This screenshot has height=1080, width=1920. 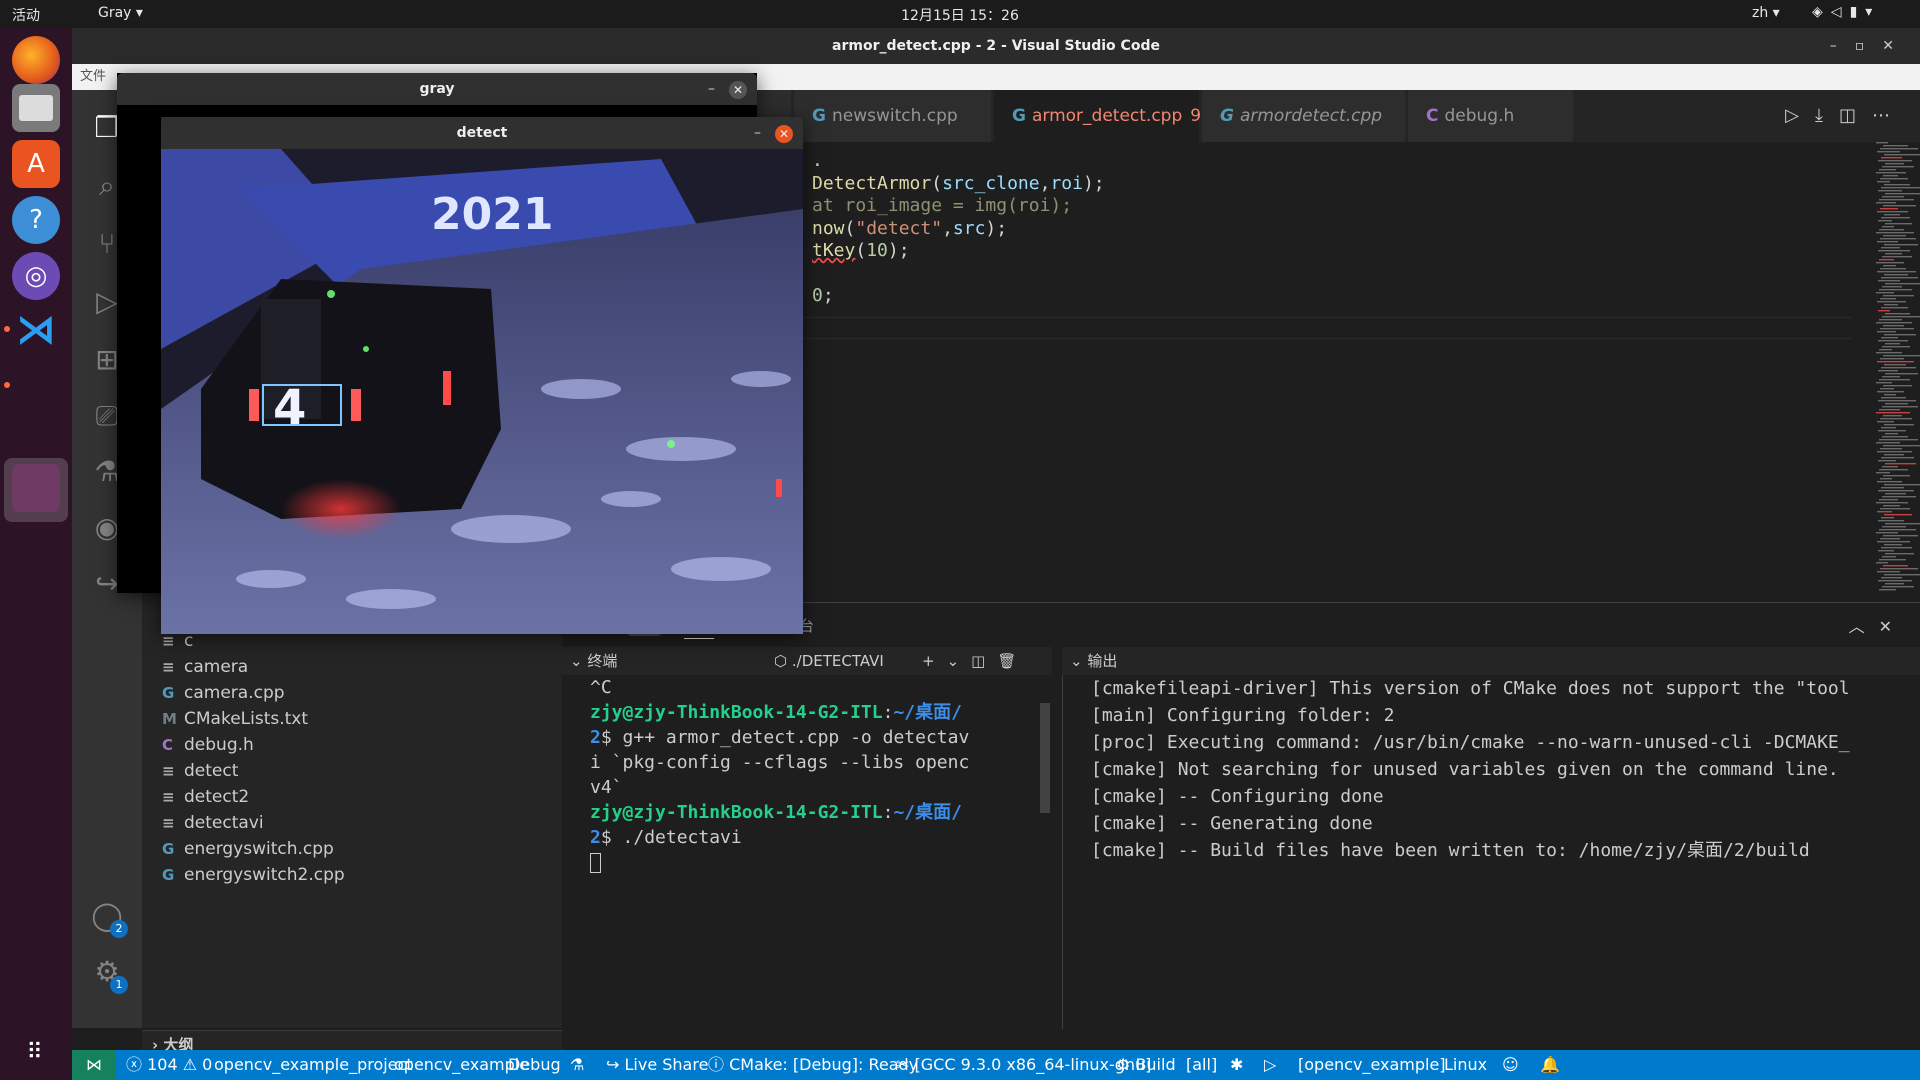 I want to click on code-token: (, so click(x=937, y=183).